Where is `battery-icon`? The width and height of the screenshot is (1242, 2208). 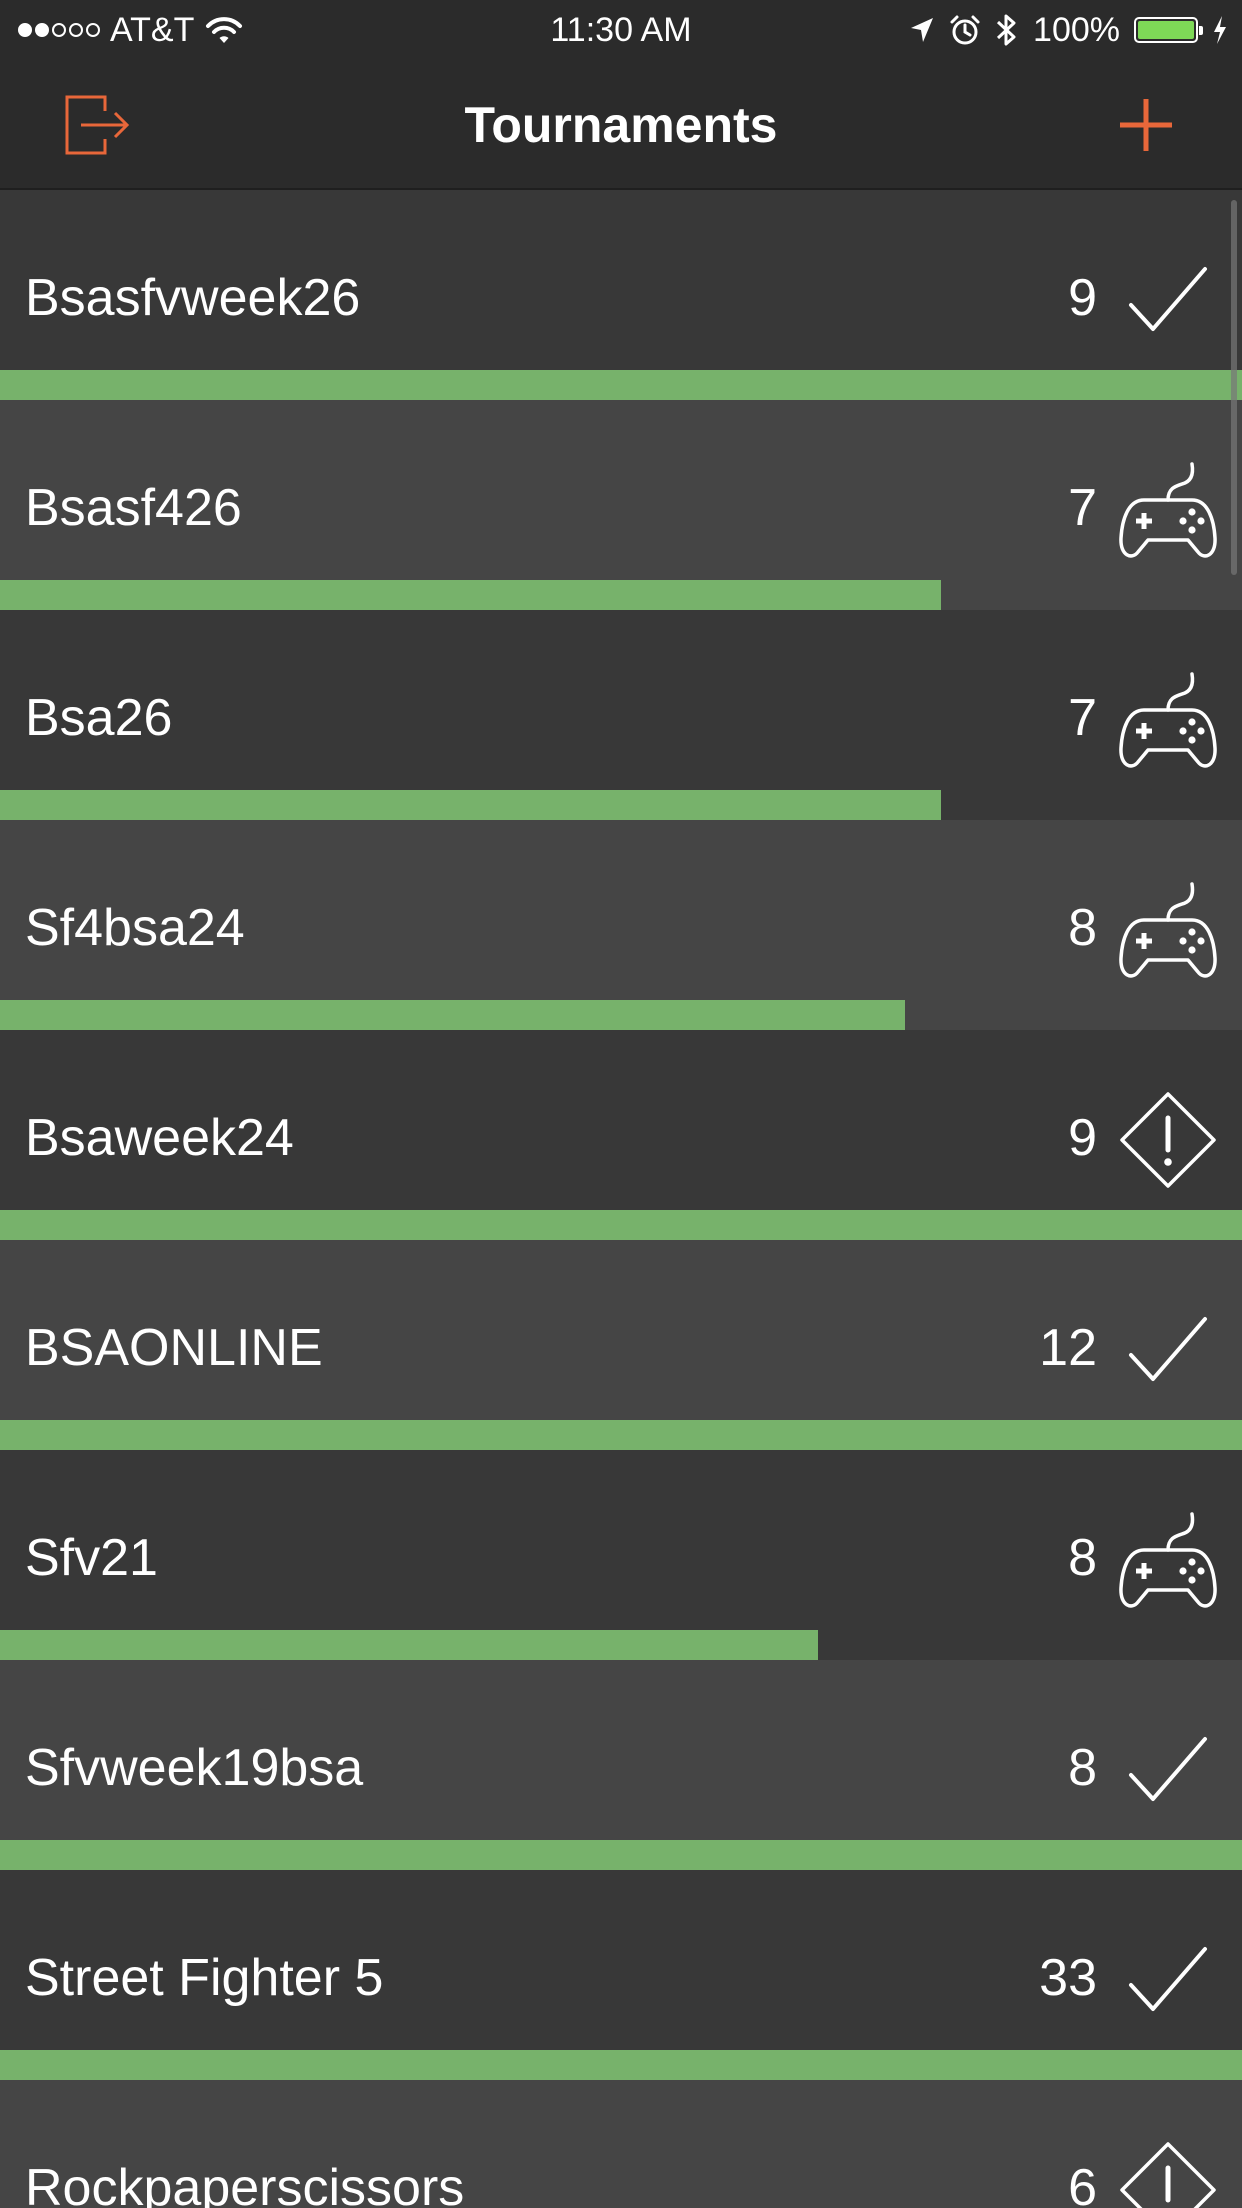 battery-icon is located at coordinates (1168, 30).